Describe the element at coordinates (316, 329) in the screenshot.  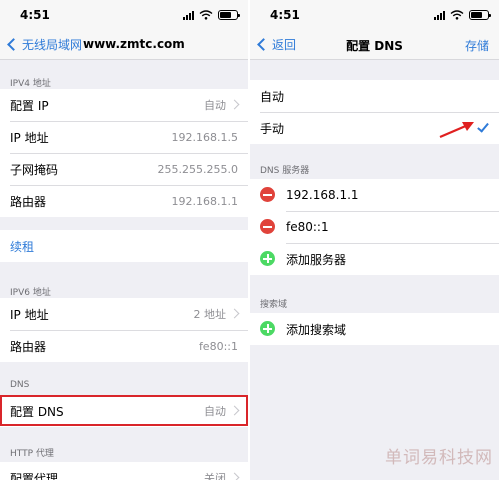
I see `add-search-domain-label: 添加搜索域` at that location.